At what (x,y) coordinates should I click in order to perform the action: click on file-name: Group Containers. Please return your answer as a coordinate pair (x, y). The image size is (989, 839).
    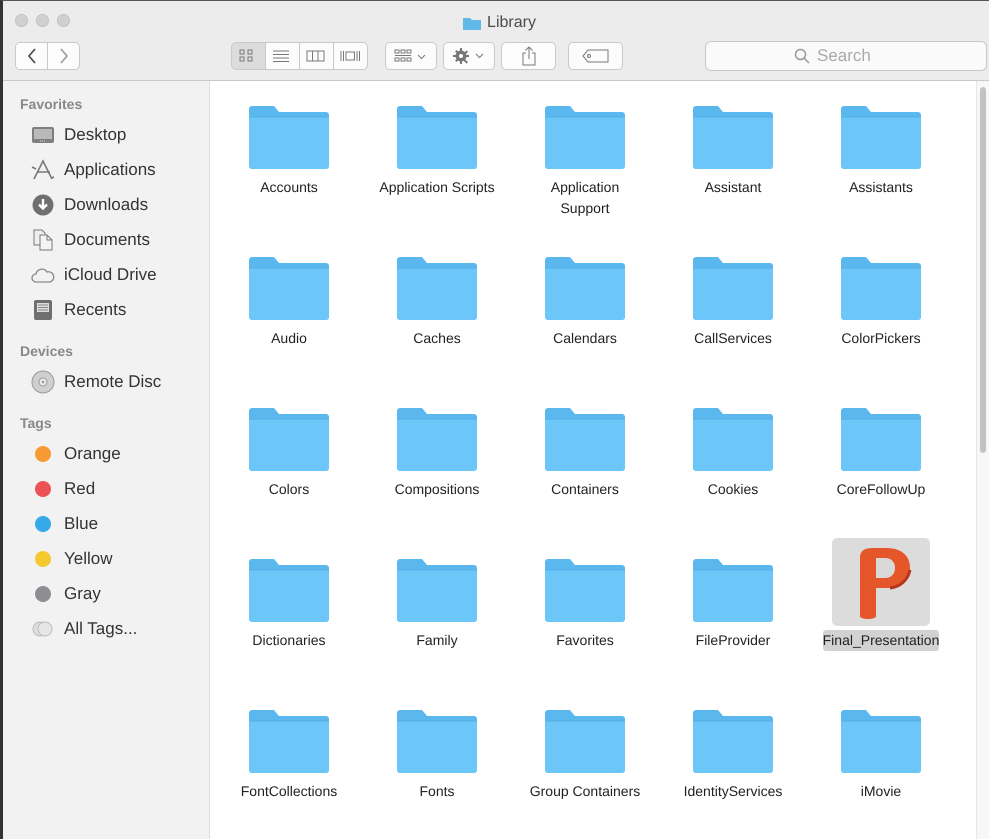
    Looking at the image, I should click on (585, 791).